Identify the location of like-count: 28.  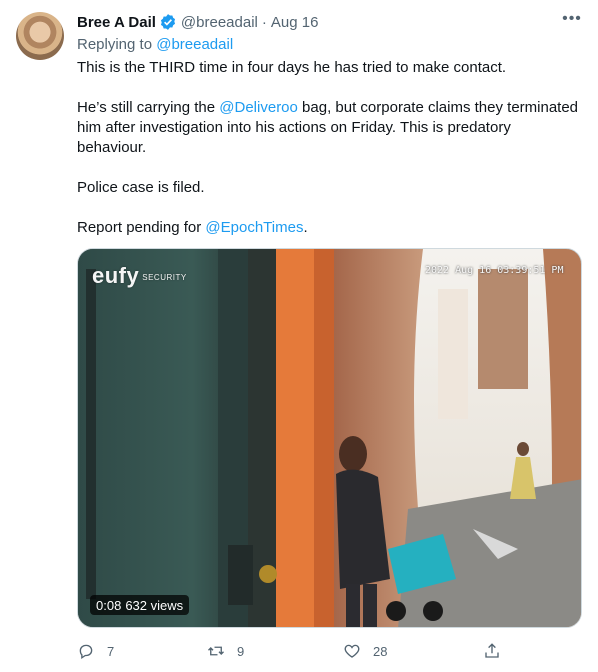
(380, 651).